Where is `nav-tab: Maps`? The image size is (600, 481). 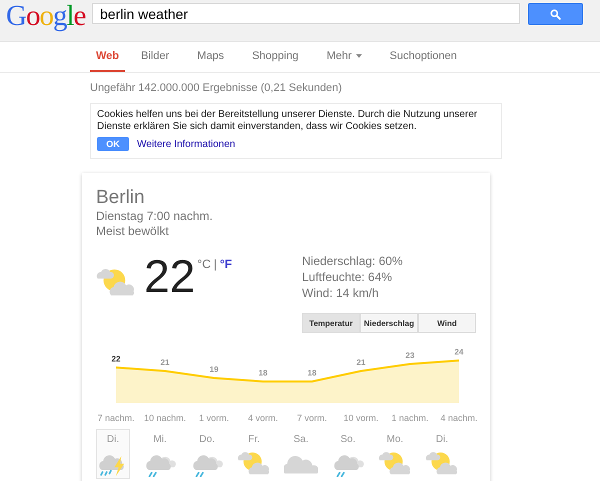 nav-tab: Maps is located at coordinates (210, 57).